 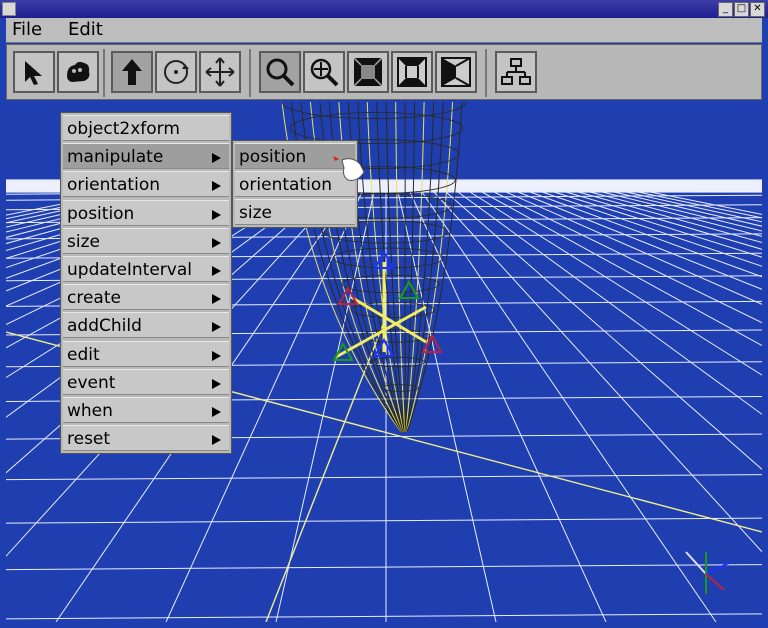 I want to click on ctx-item-label: orientation, so click(x=113, y=185).